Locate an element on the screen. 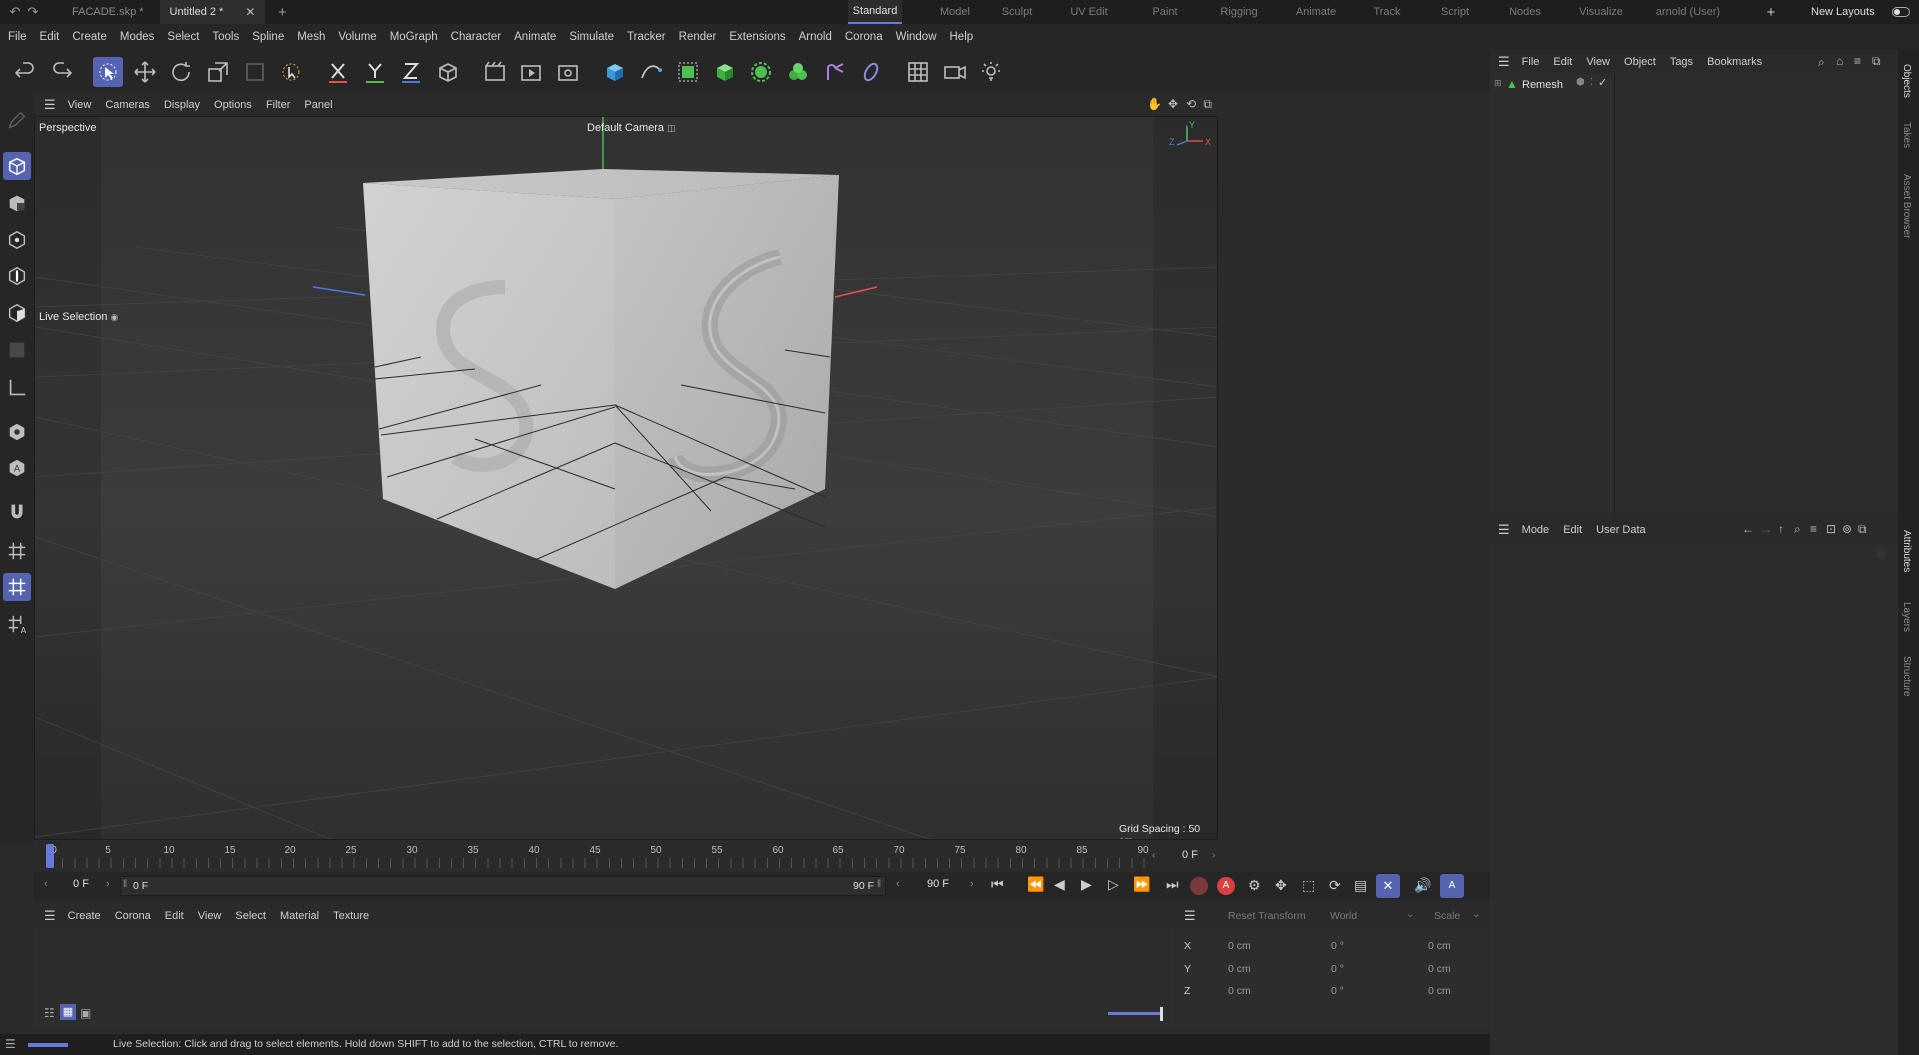 The width and height of the screenshot is (1919, 1055). scale-key-icon: ⬚ is located at coordinates (1308, 885).